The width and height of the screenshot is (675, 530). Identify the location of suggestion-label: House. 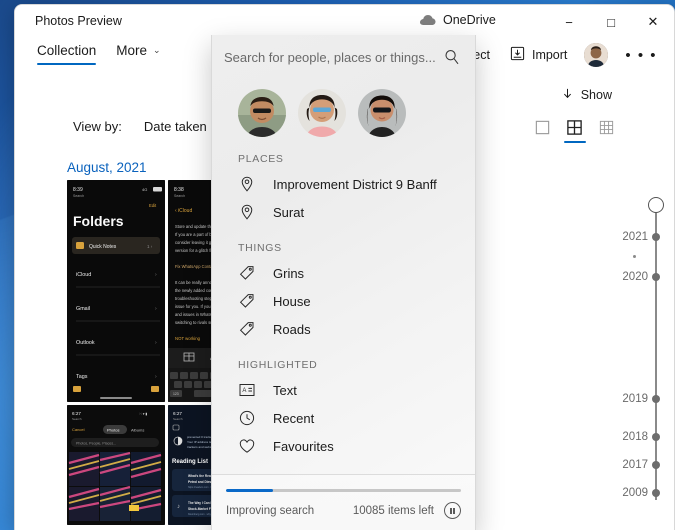
(292, 301).